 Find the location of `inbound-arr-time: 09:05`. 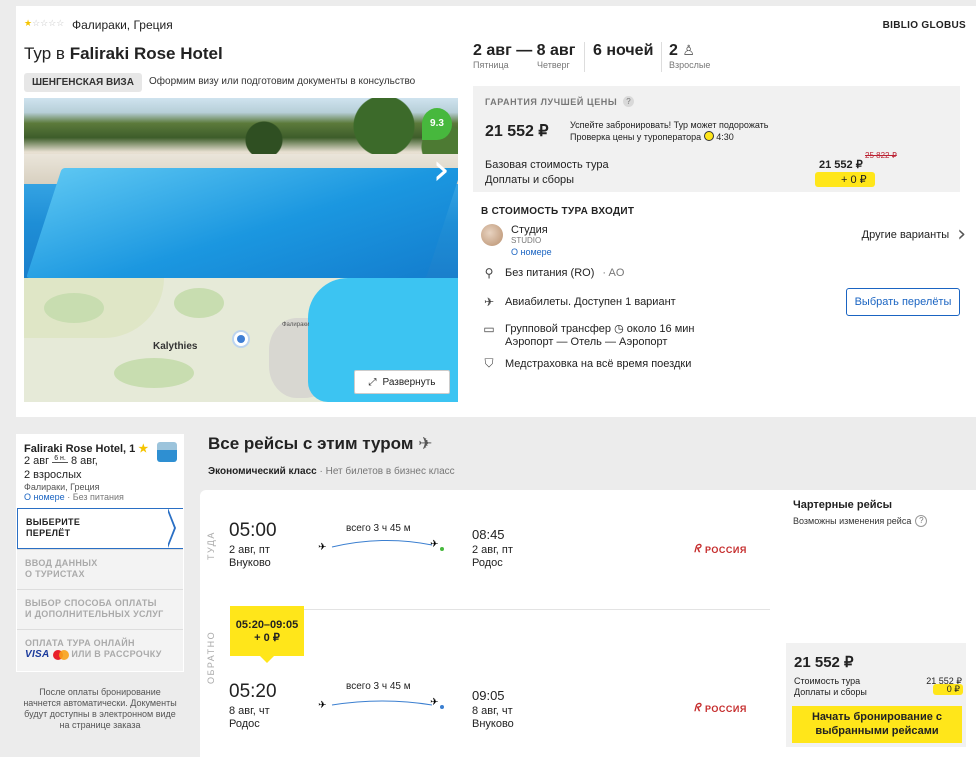

inbound-arr-time: 09:05 is located at coordinates (488, 695).